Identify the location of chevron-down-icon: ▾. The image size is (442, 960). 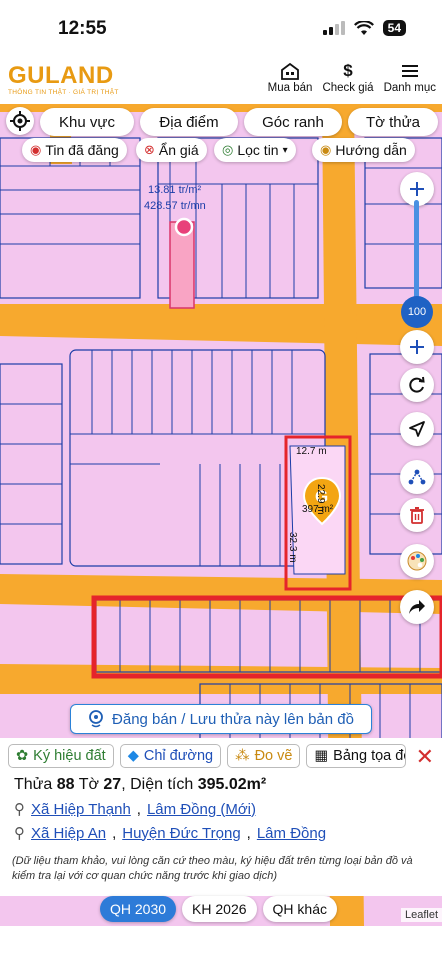
(285, 150).